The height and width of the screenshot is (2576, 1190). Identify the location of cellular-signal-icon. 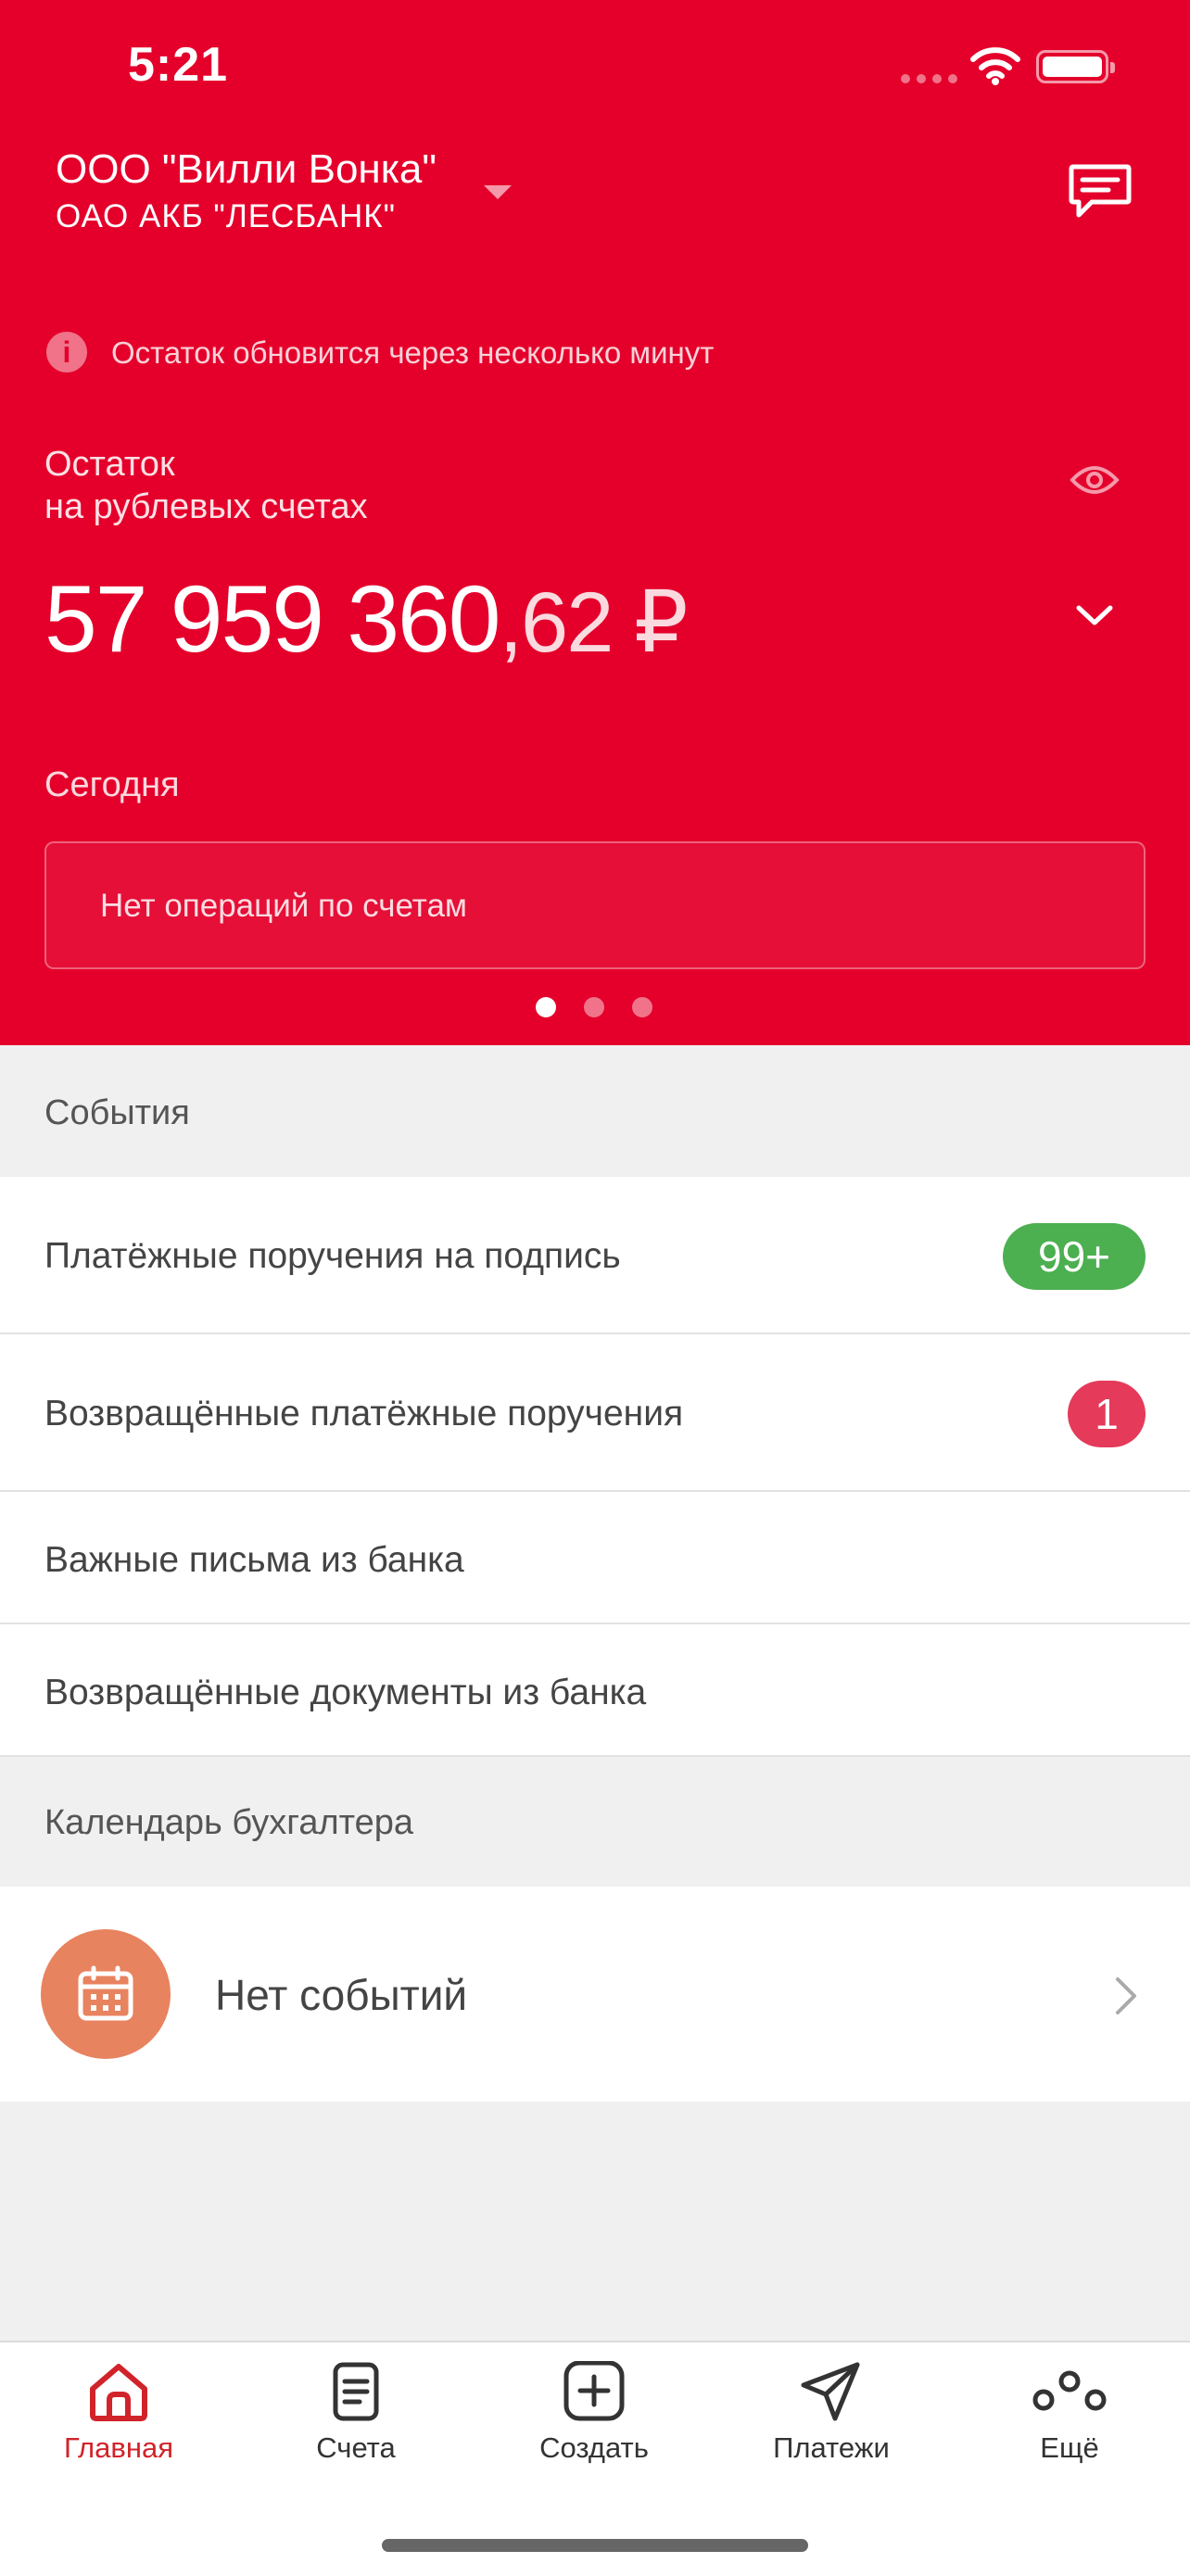
(929, 78).